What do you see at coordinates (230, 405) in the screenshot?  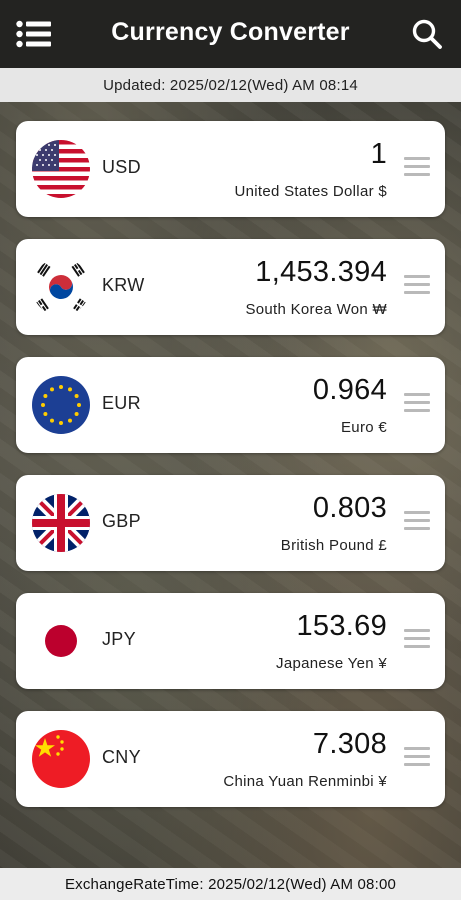 I see `currency-row-eur: EUR 0.964 Euro €` at bounding box center [230, 405].